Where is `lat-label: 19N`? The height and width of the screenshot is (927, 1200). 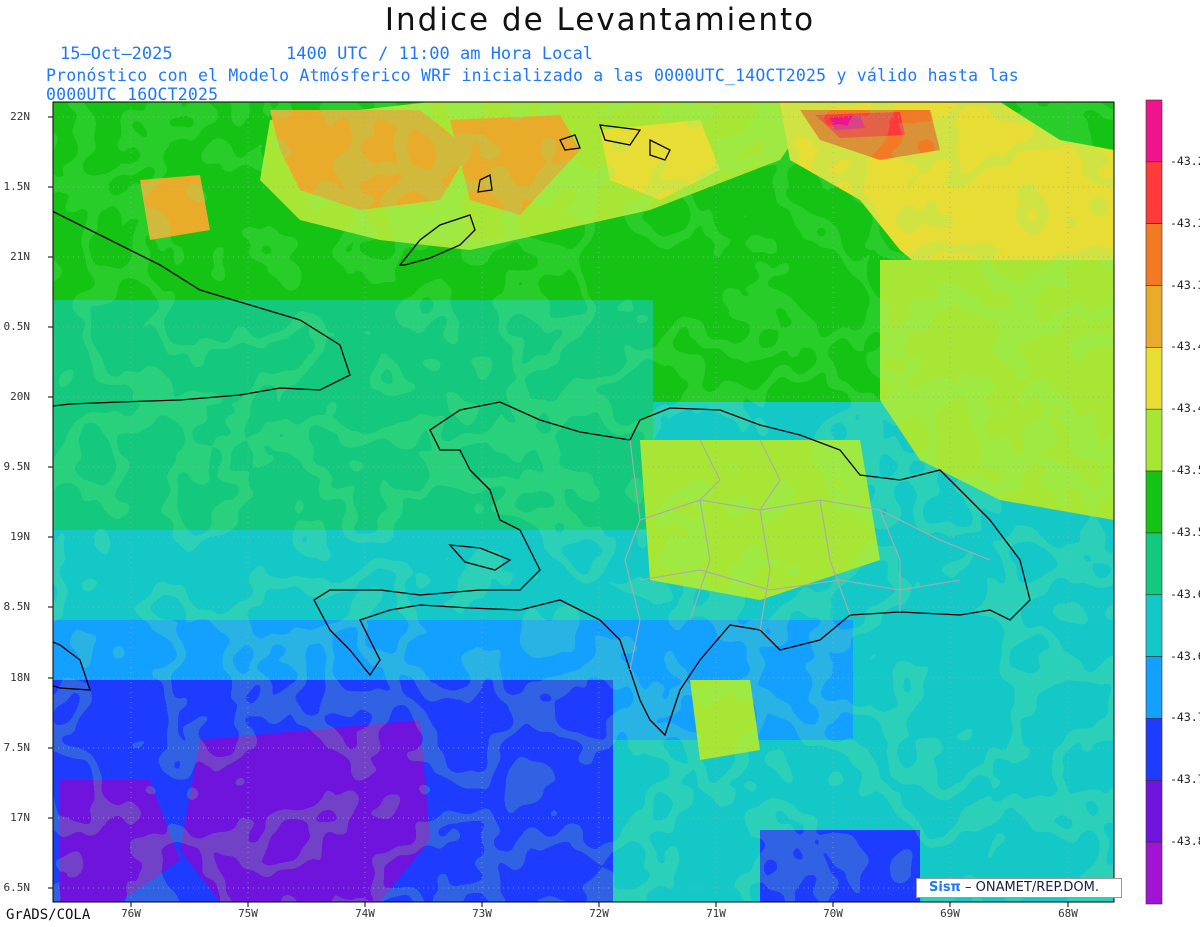 lat-label: 19N is located at coordinates (20, 536).